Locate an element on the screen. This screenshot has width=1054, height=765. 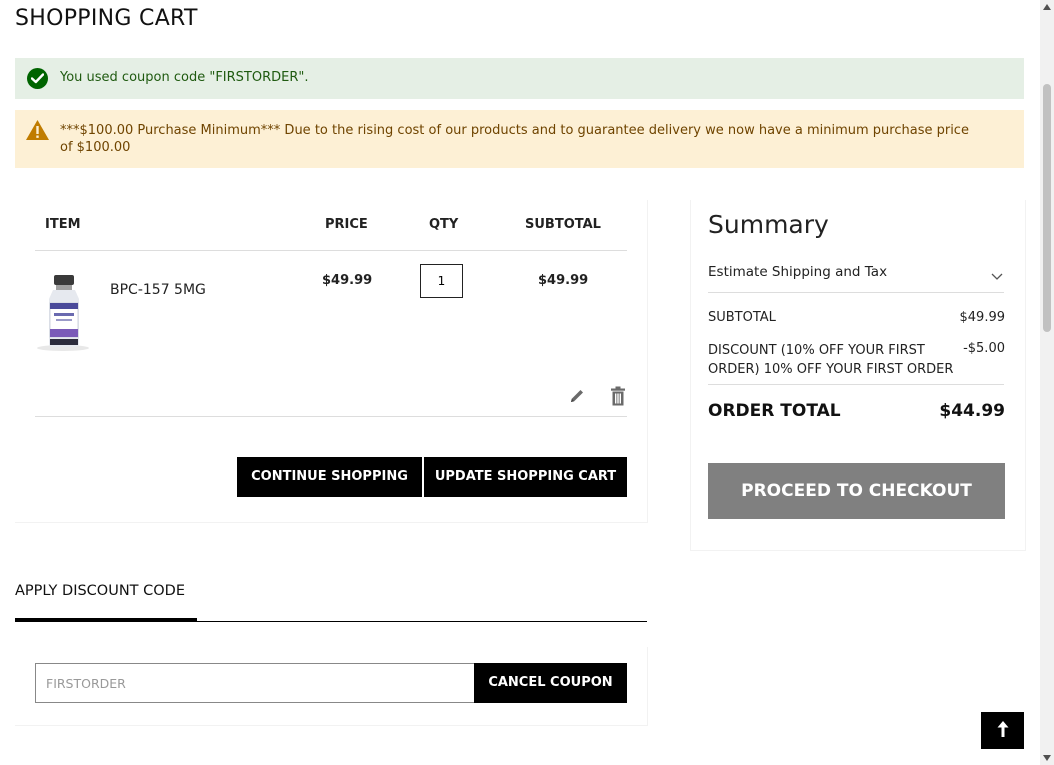
update-cart-button: UPDATE SHOPPING CART is located at coordinates (525, 477).